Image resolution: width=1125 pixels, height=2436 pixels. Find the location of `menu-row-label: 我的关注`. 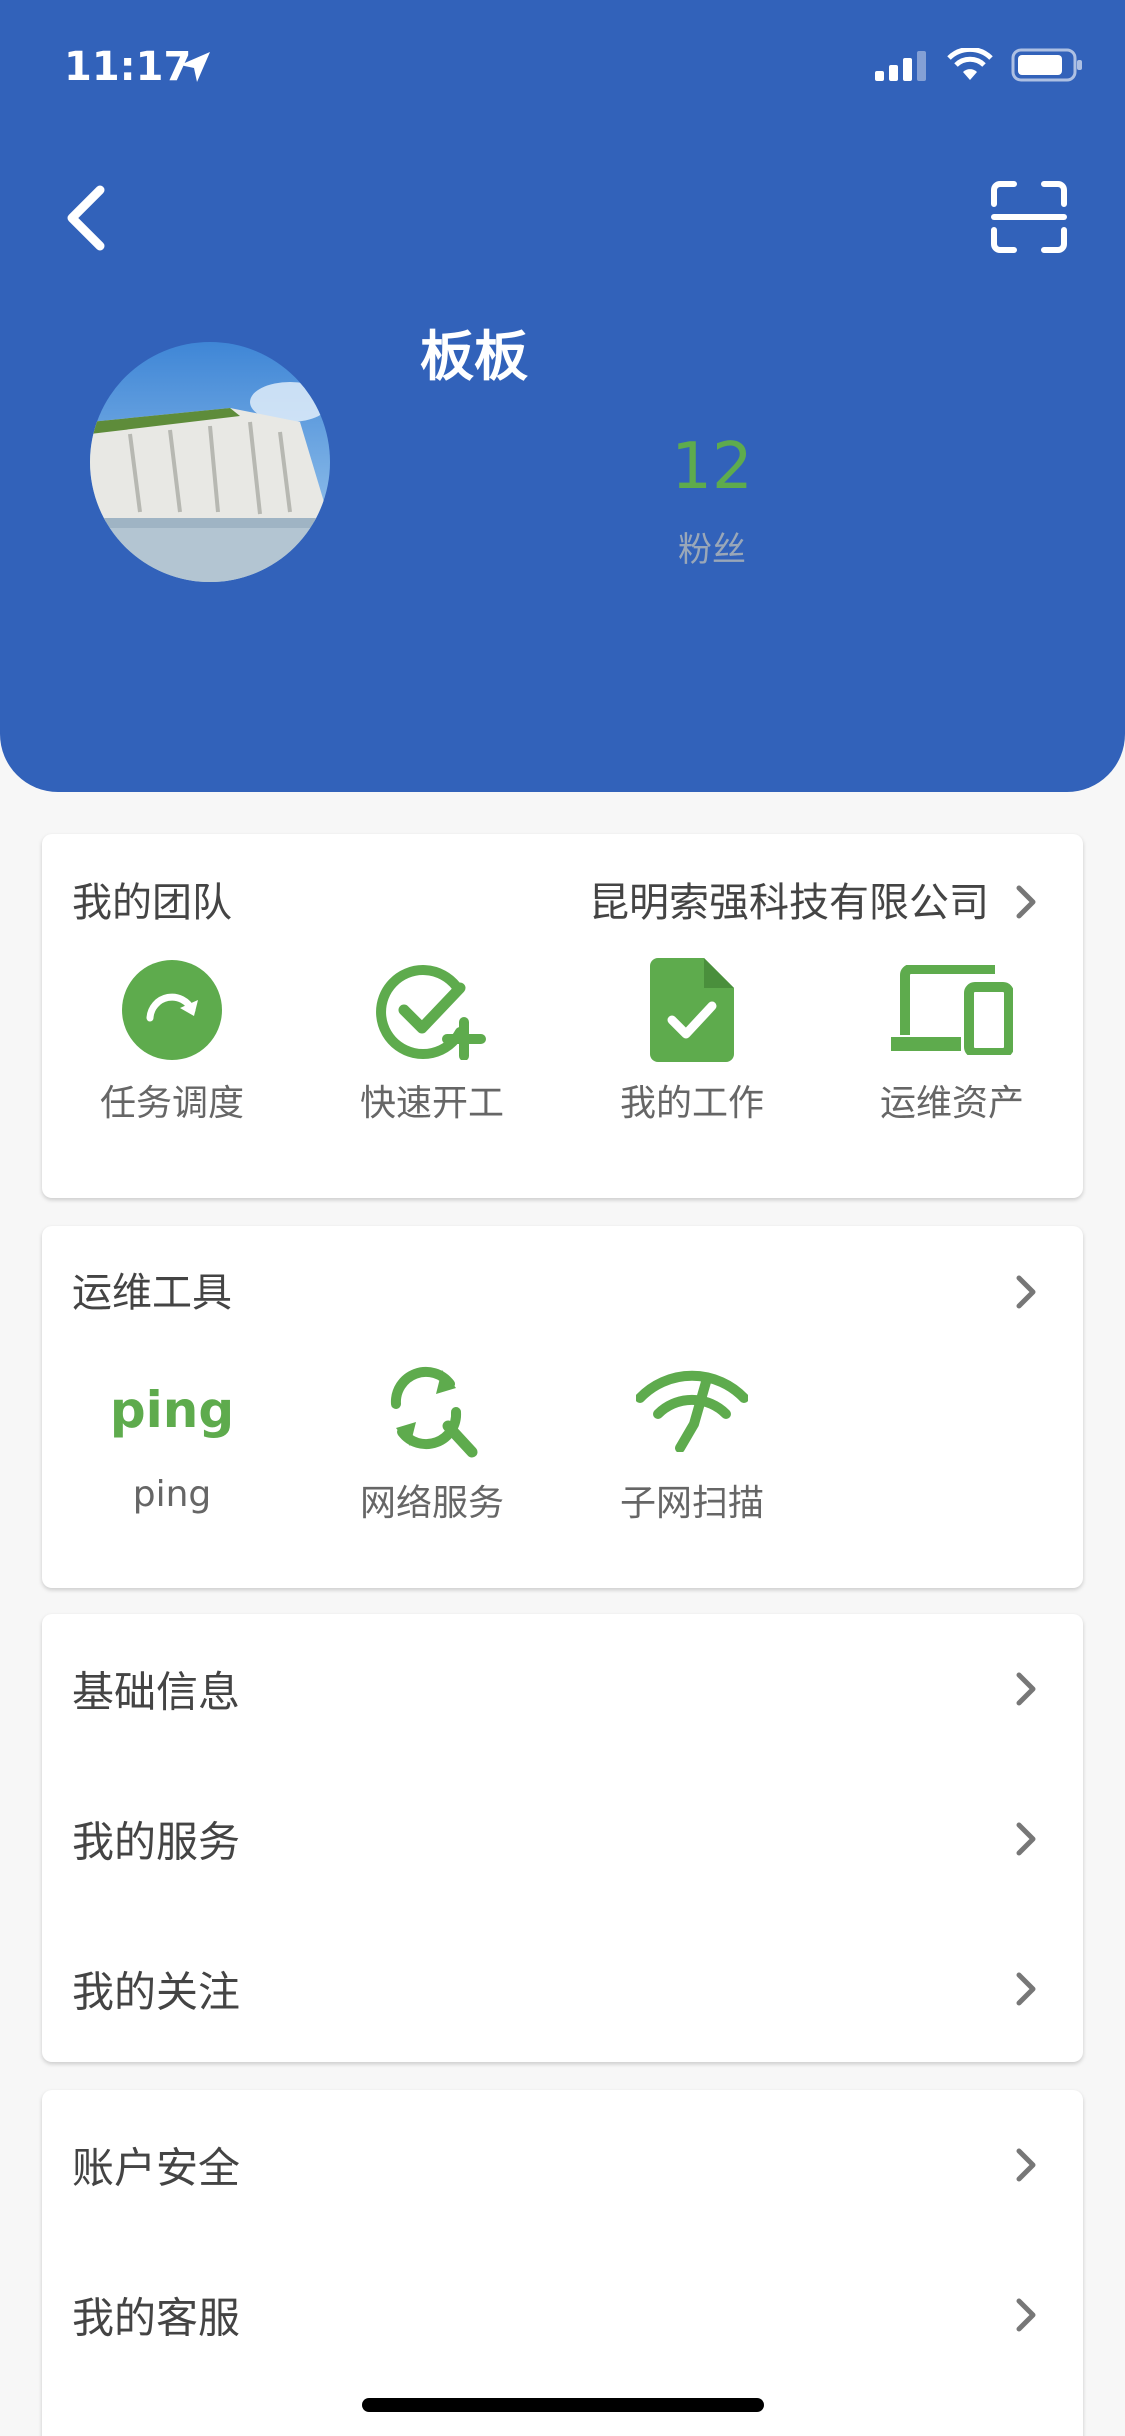

menu-row-label: 我的关注 is located at coordinates (156, 1992).